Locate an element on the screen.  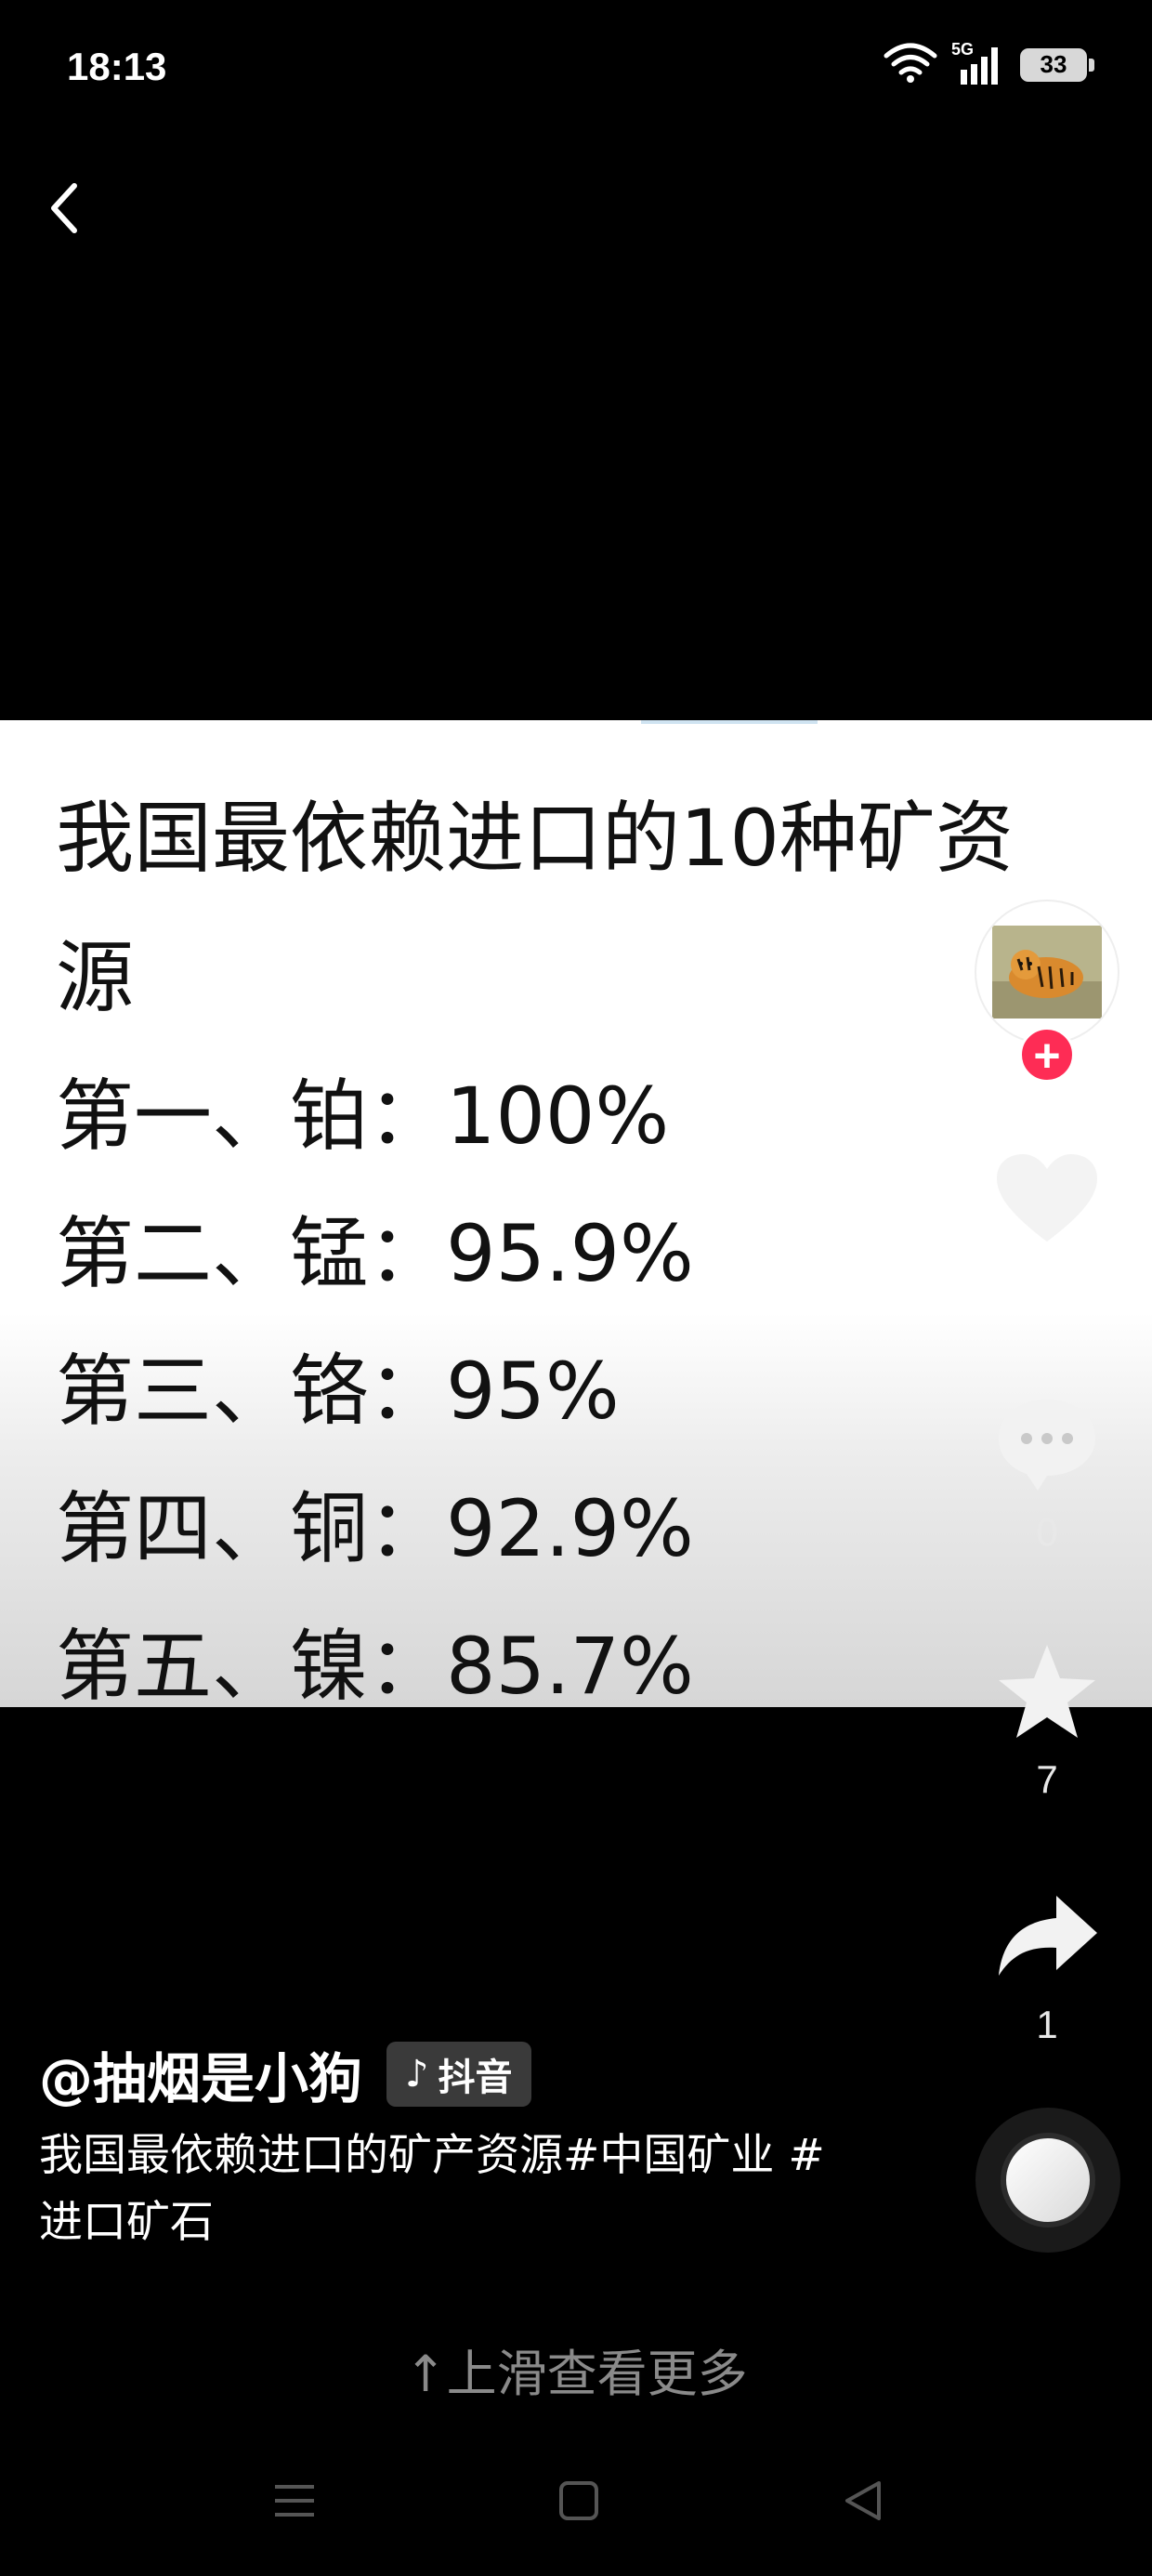
video-caption: 我国最依赖进口的矿产资源#中国矿业 #进口矿石 is located at coordinates (438, 2189).